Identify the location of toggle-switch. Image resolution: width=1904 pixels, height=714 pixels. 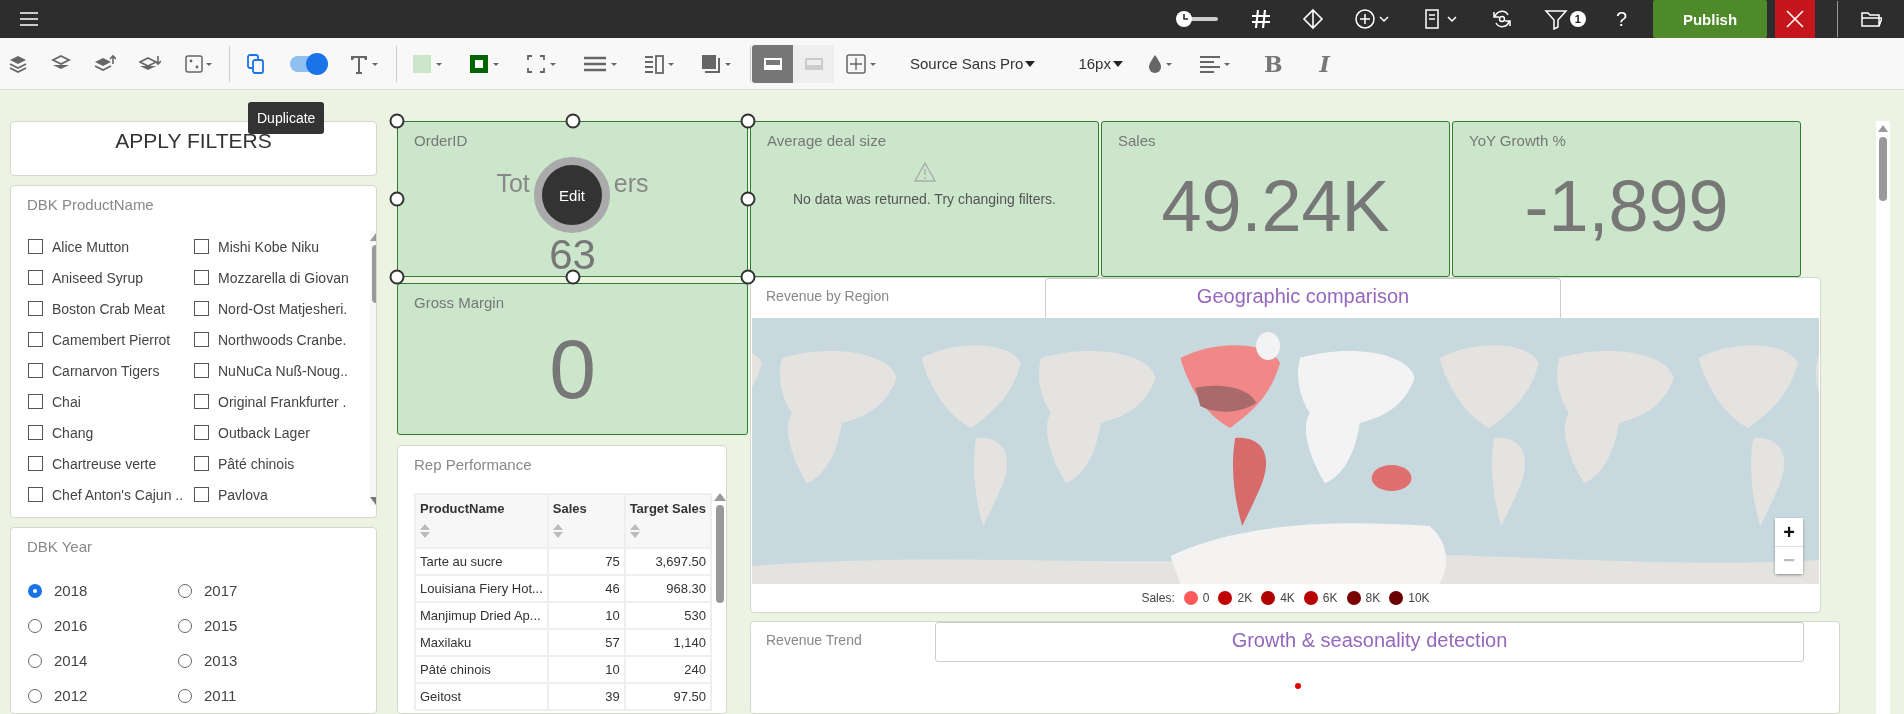
(308, 63).